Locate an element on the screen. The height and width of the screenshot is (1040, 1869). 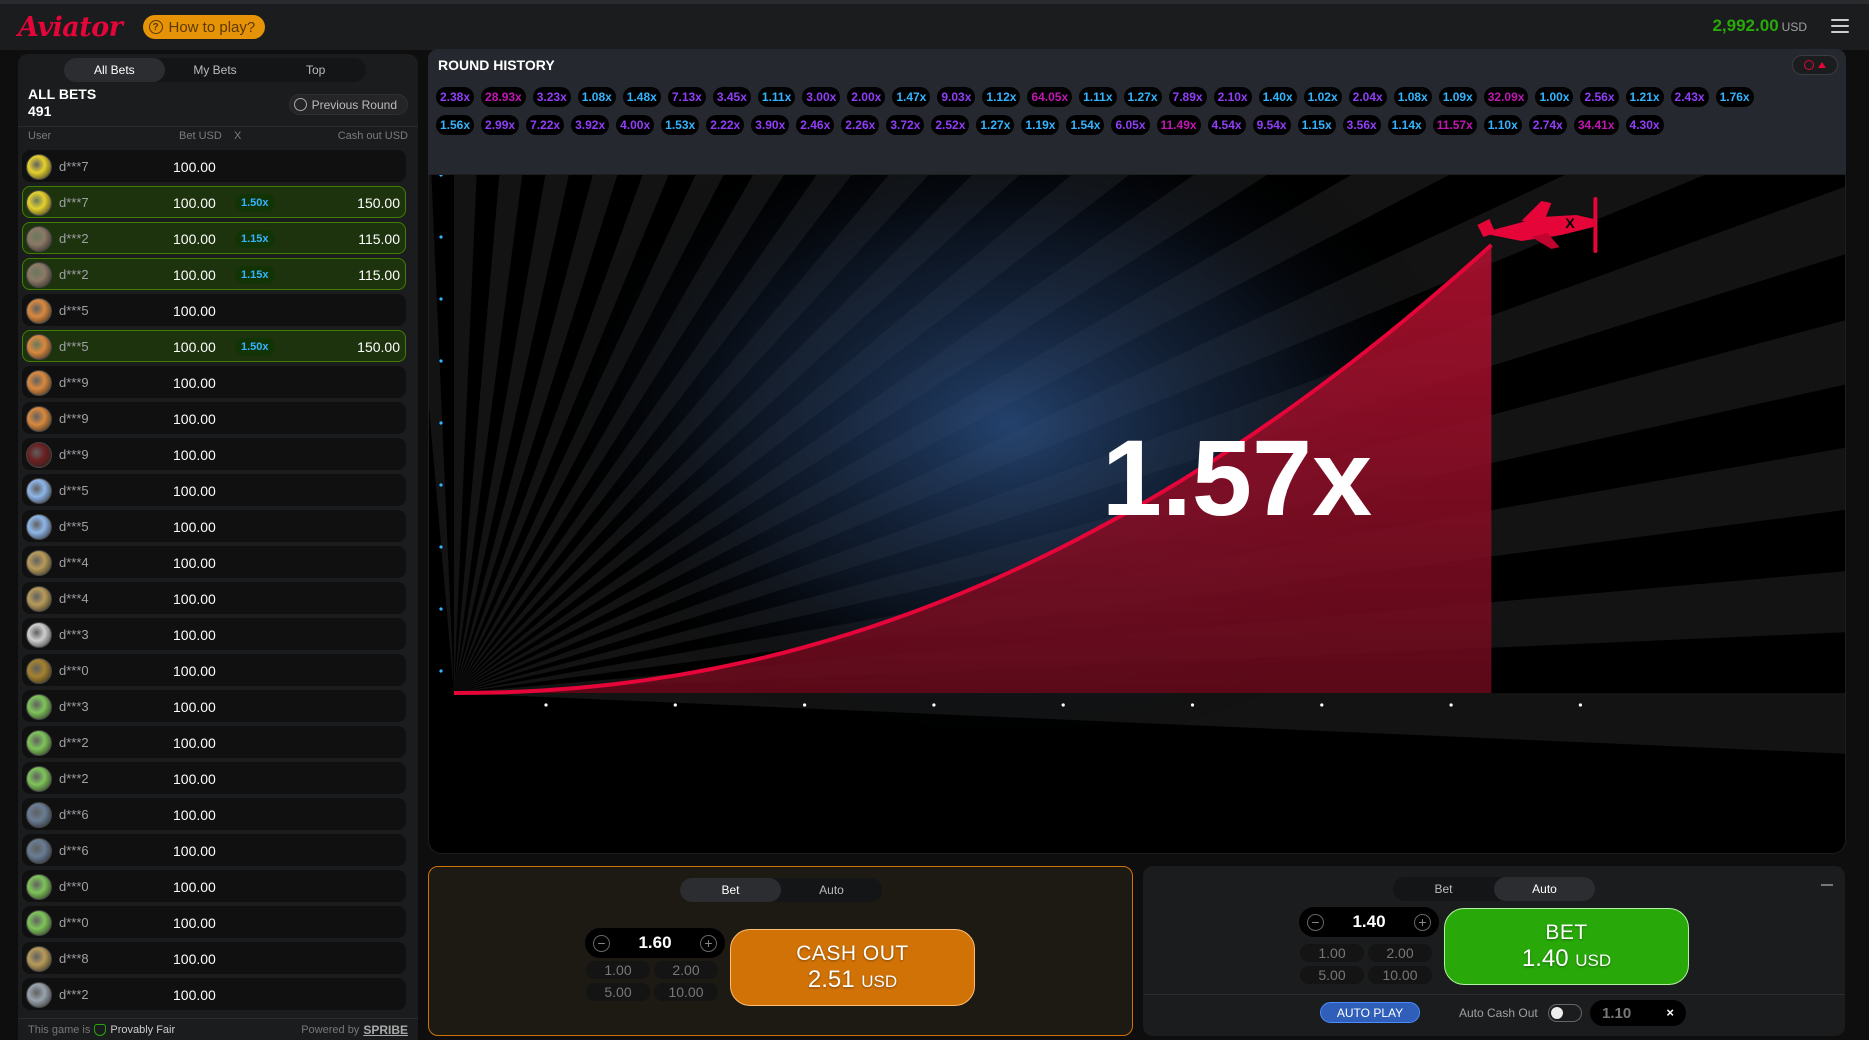
history-chip: 1.02x is located at coordinates (1322, 97).